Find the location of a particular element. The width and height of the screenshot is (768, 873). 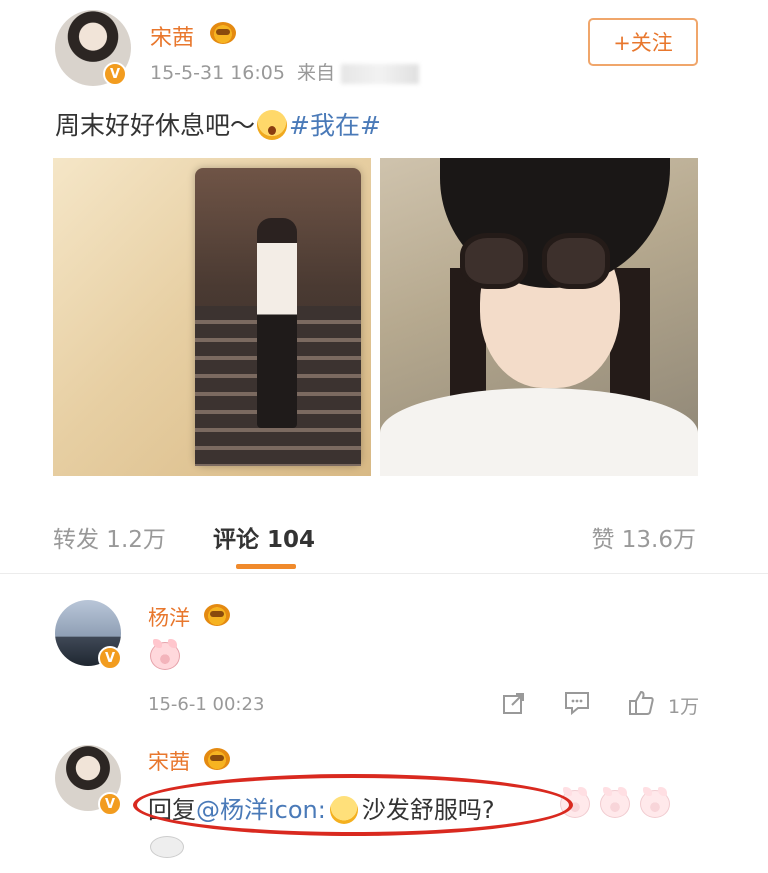

tab-like: 赞 13.6万 is located at coordinates (643, 537).